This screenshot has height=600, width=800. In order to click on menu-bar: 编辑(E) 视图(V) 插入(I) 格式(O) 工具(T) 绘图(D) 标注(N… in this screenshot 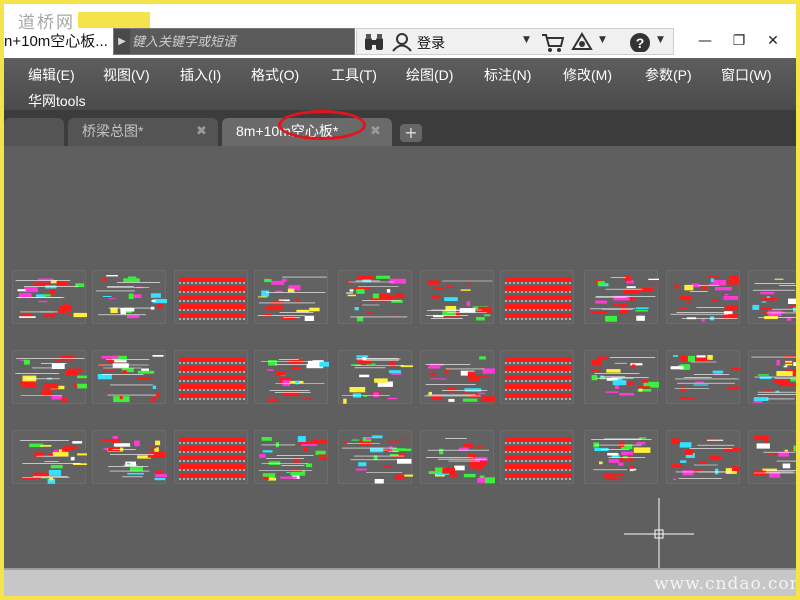, I will do `click(400, 84)`.